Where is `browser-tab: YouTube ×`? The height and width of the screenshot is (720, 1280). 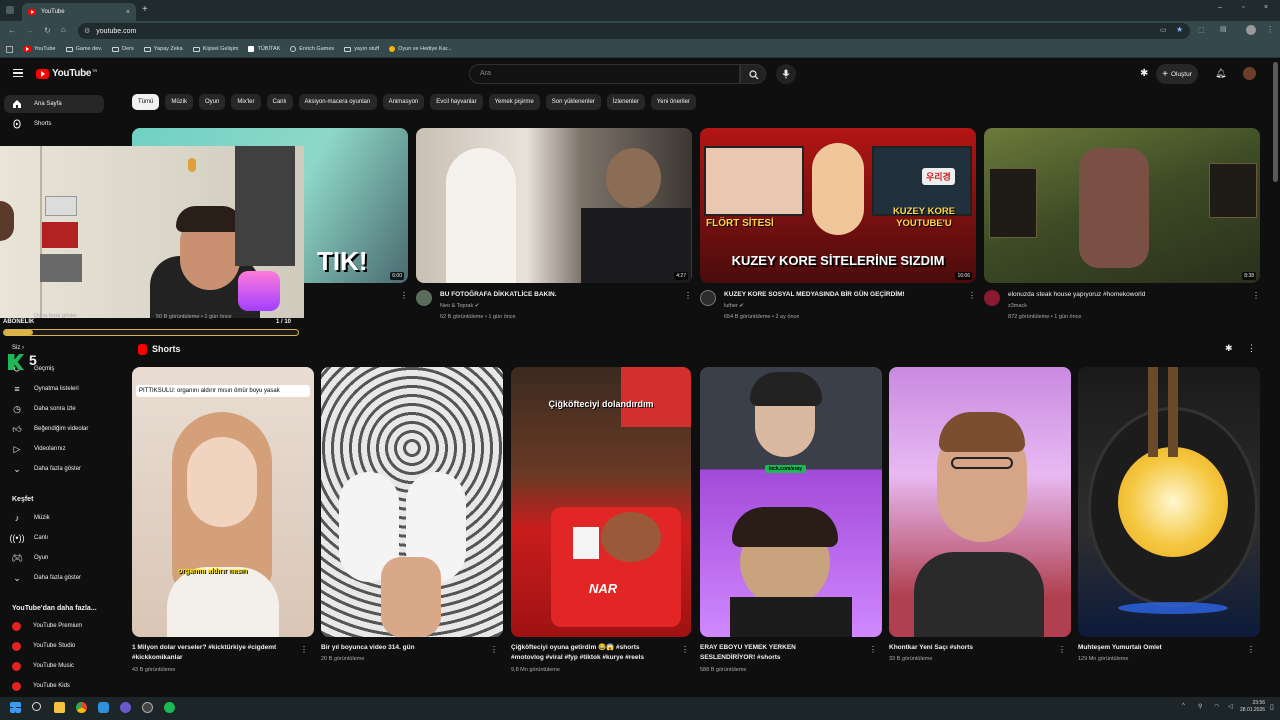
browser-tab: YouTube × is located at coordinates (79, 12).